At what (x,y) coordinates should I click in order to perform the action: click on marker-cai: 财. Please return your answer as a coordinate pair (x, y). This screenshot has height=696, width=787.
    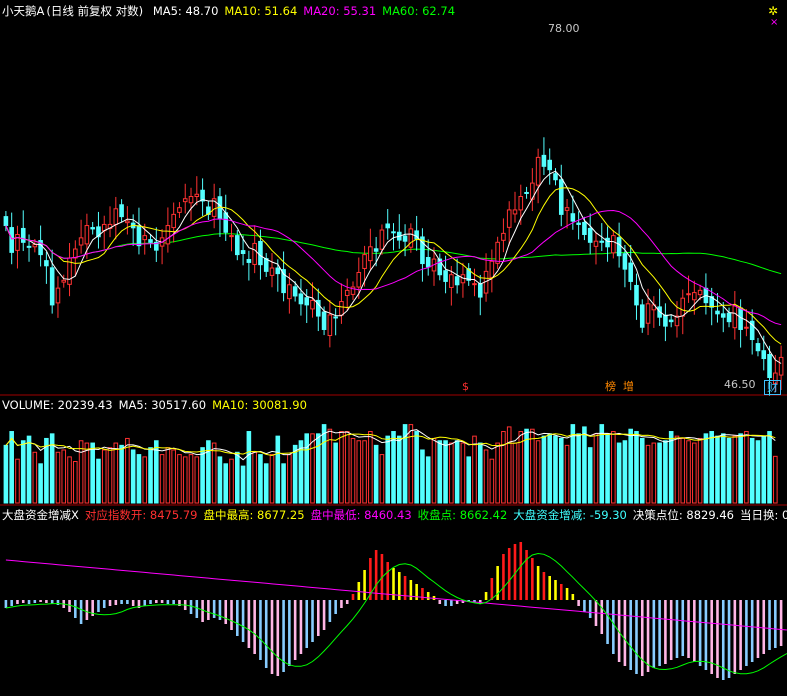
    Looking at the image, I should click on (772, 387).